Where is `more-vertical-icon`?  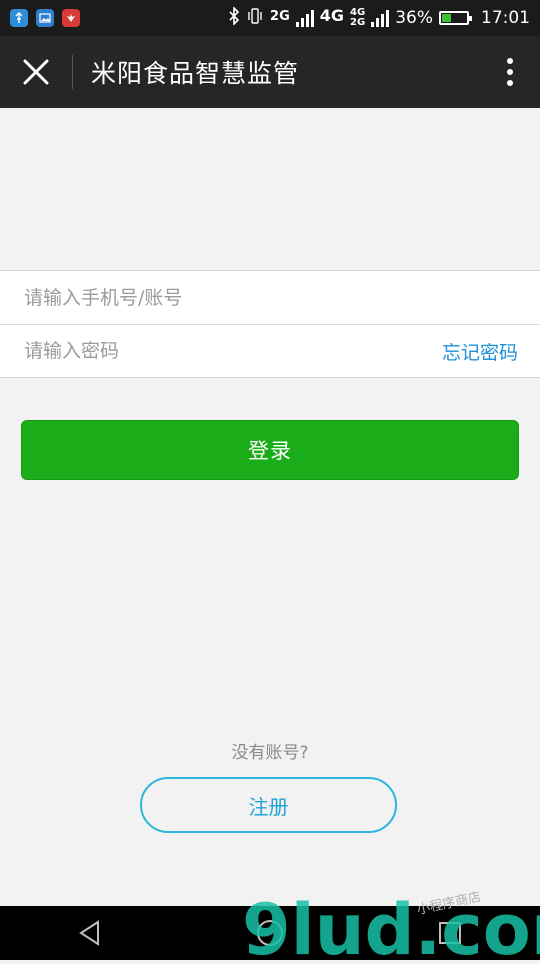 more-vertical-icon is located at coordinates (510, 72).